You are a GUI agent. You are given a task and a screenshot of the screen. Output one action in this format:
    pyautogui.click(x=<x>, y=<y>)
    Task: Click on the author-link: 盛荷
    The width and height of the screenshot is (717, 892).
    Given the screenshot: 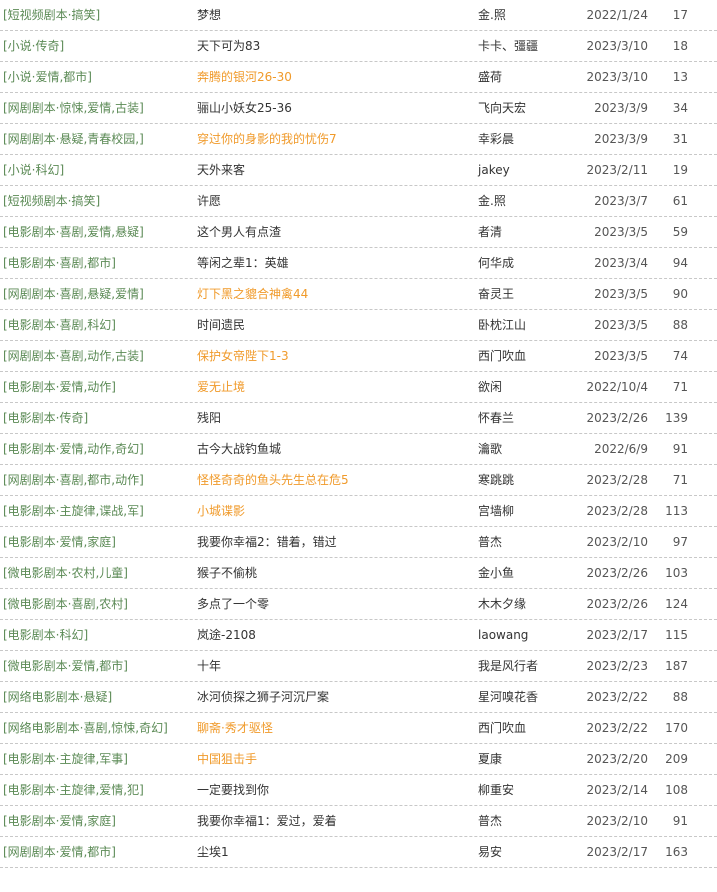 What is the action you would take?
    pyautogui.click(x=490, y=77)
    